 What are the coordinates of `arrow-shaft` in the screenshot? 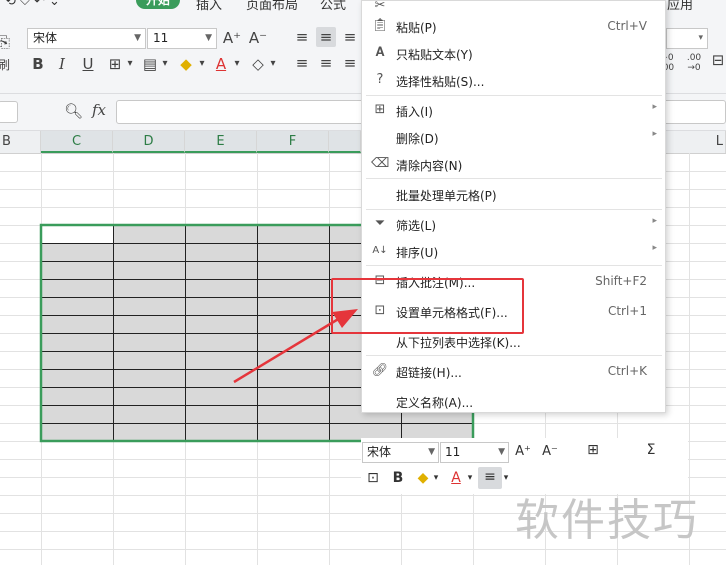 It's located at (287, 350).